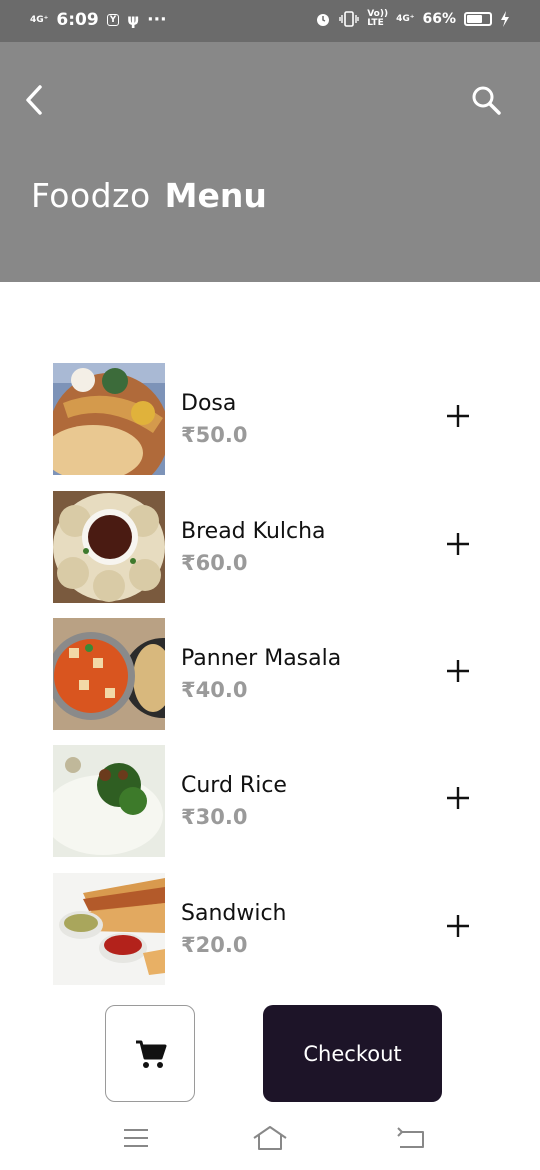  What do you see at coordinates (113, 20) in the screenshot?
I see `hd-icon: Y` at bounding box center [113, 20].